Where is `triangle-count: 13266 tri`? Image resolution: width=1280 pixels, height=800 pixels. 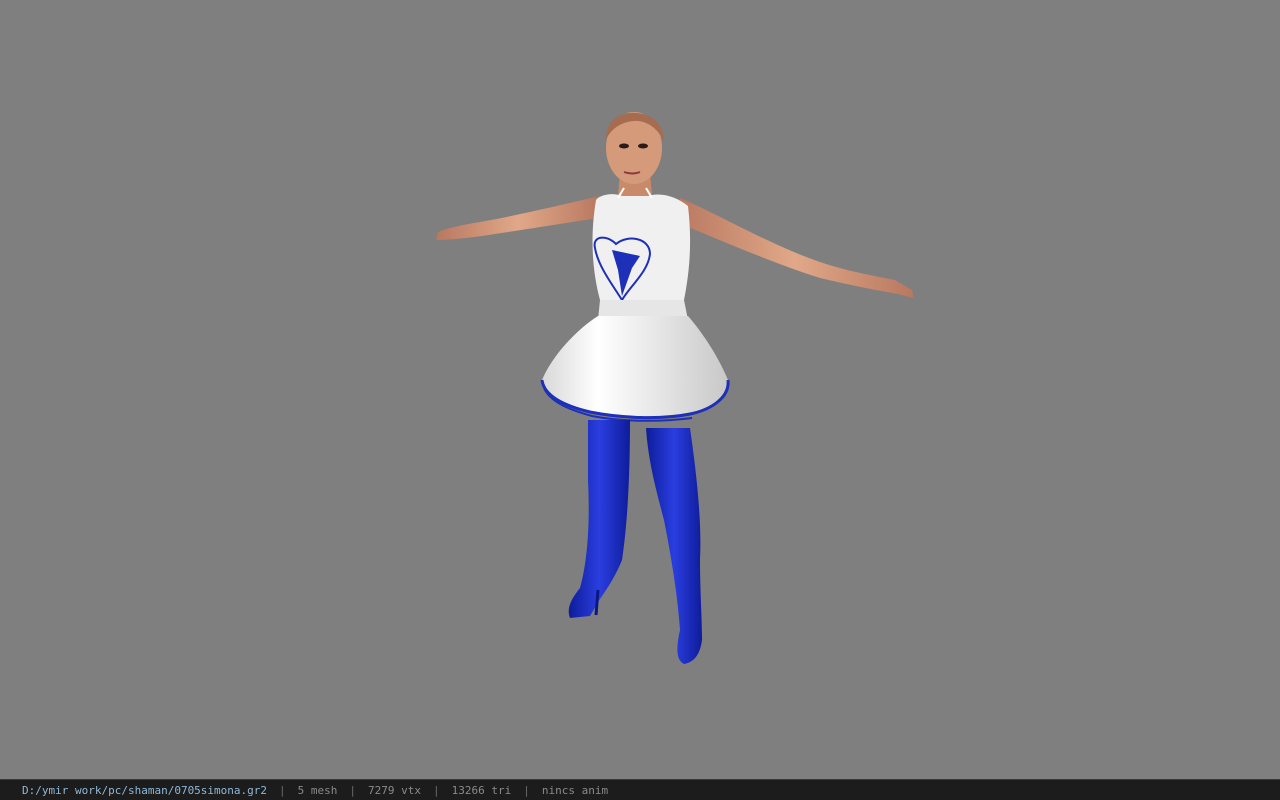 triangle-count: 13266 tri is located at coordinates (481, 790).